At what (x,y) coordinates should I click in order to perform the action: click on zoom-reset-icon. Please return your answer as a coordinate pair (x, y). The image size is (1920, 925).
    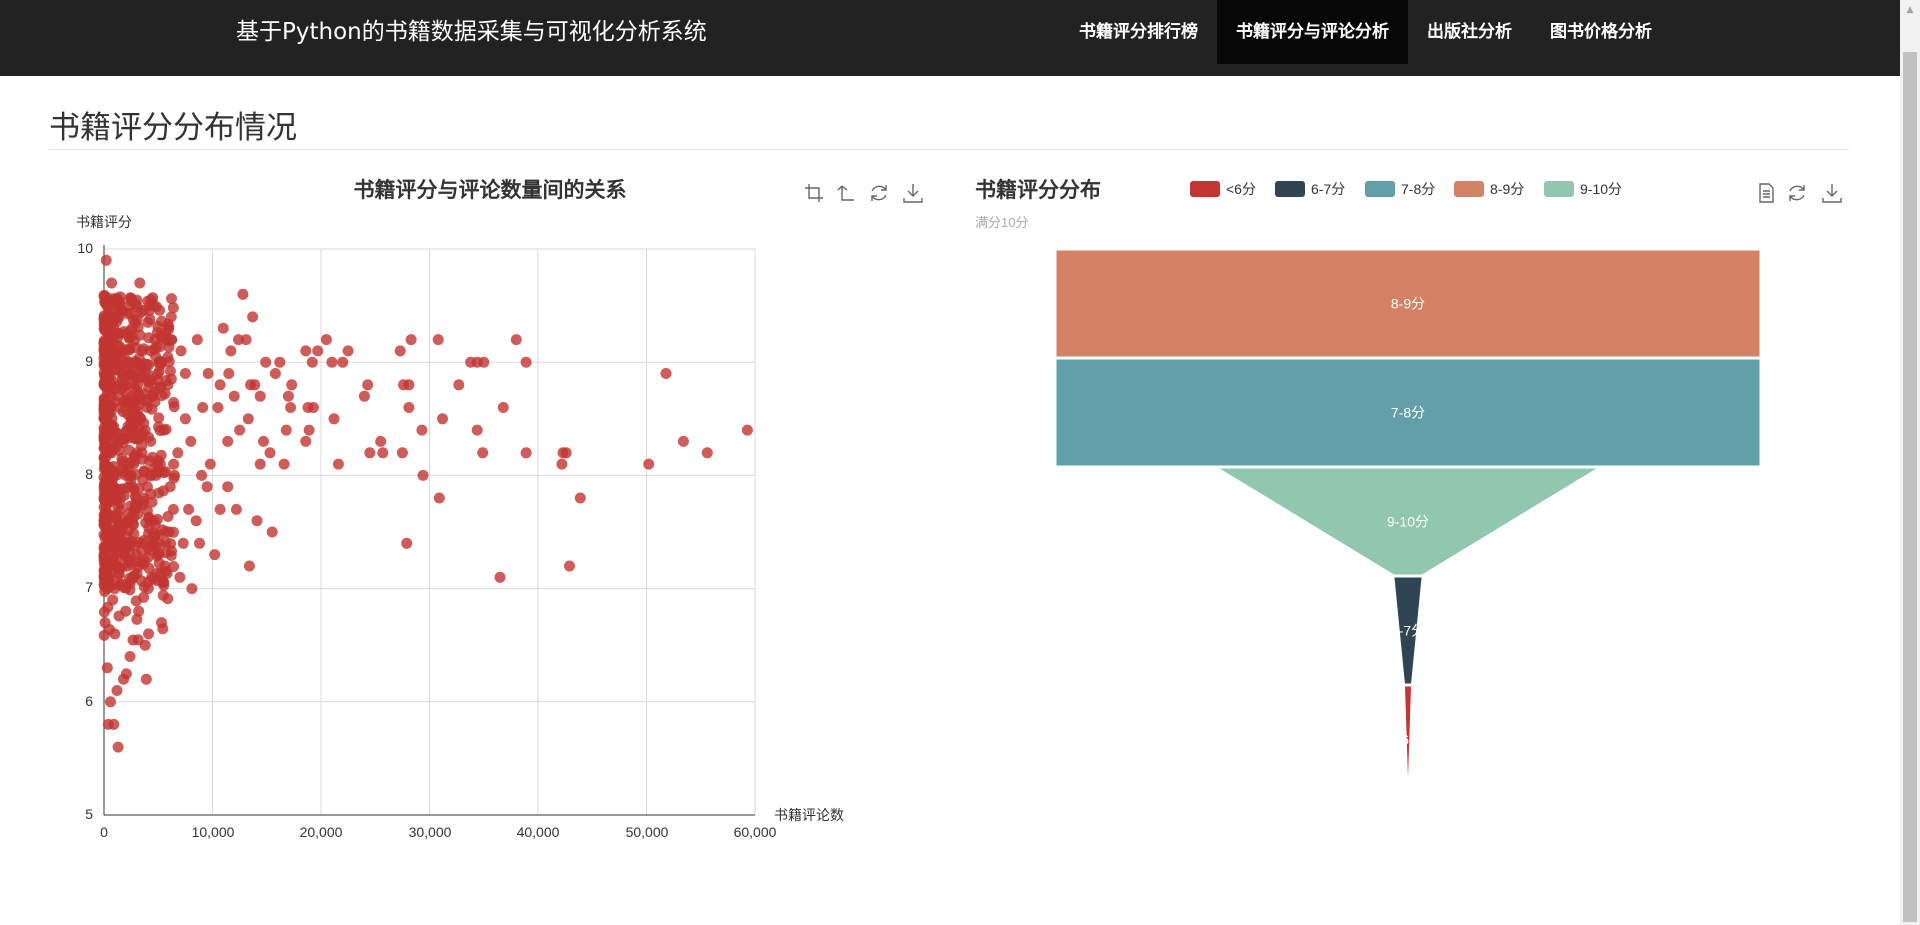
    Looking at the image, I should click on (845, 193).